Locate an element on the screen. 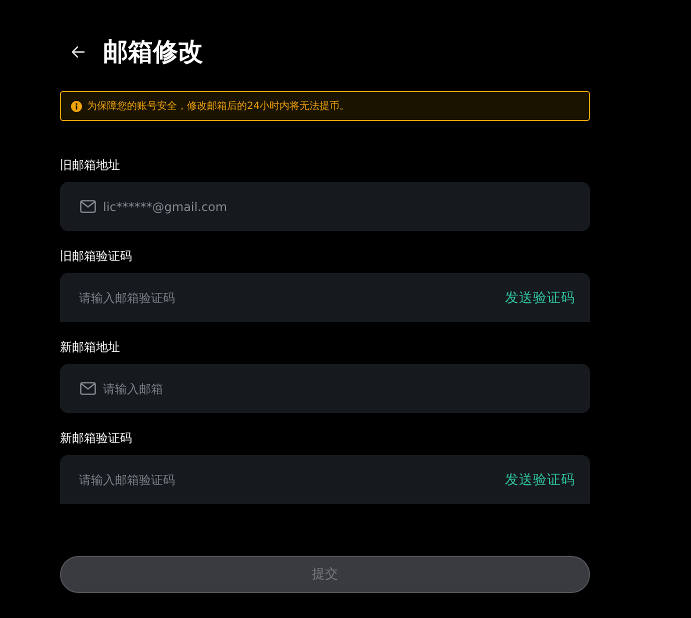 The height and width of the screenshot is (618, 691). field-label: 新邮箱地址 is located at coordinates (90, 347).